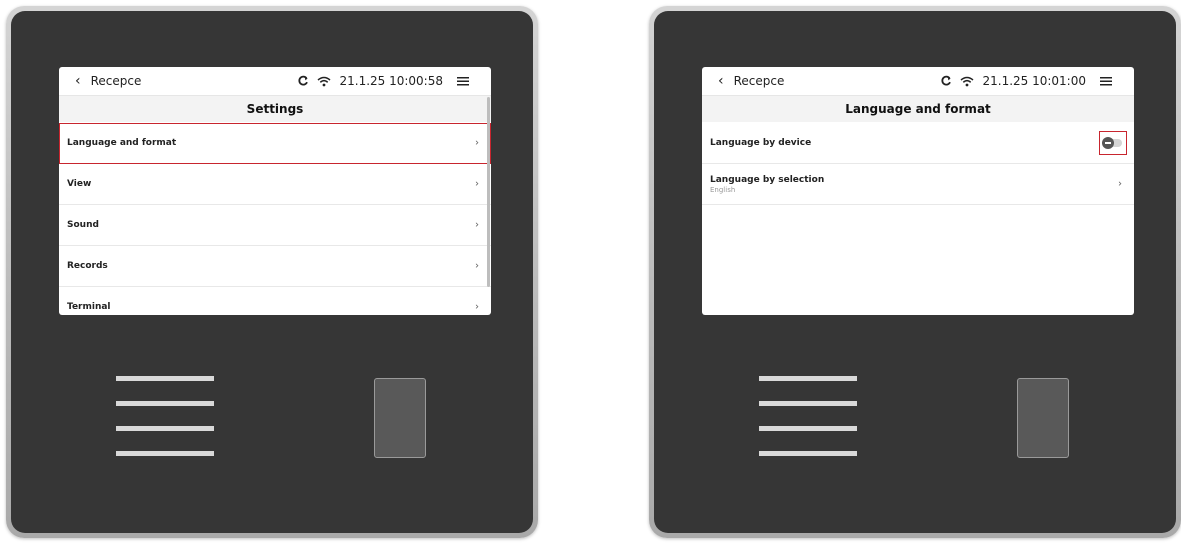  Describe the element at coordinates (918, 184) in the screenshot. I see `language-by-selection-row: Language by selection English ›` at that location.